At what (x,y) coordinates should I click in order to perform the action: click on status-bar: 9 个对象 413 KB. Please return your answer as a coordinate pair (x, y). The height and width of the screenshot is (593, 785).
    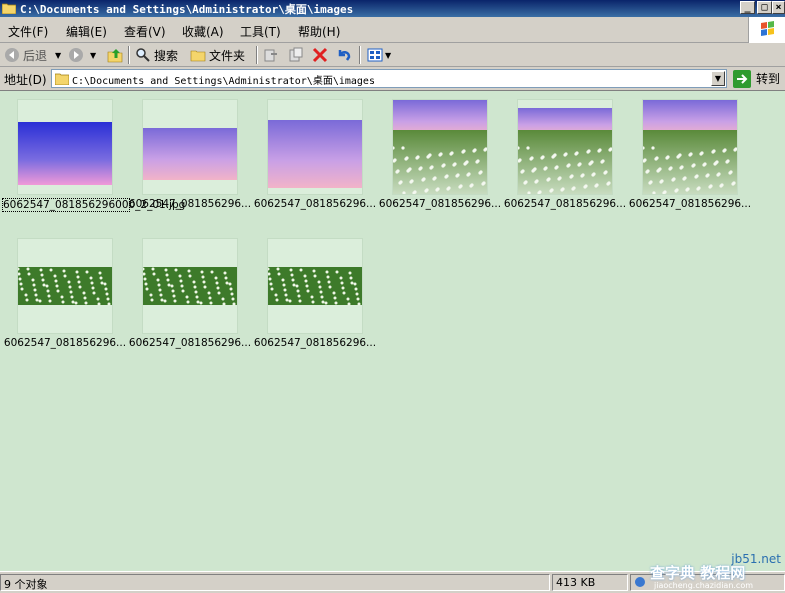
    Looking at the image, I should click on (392, 582).